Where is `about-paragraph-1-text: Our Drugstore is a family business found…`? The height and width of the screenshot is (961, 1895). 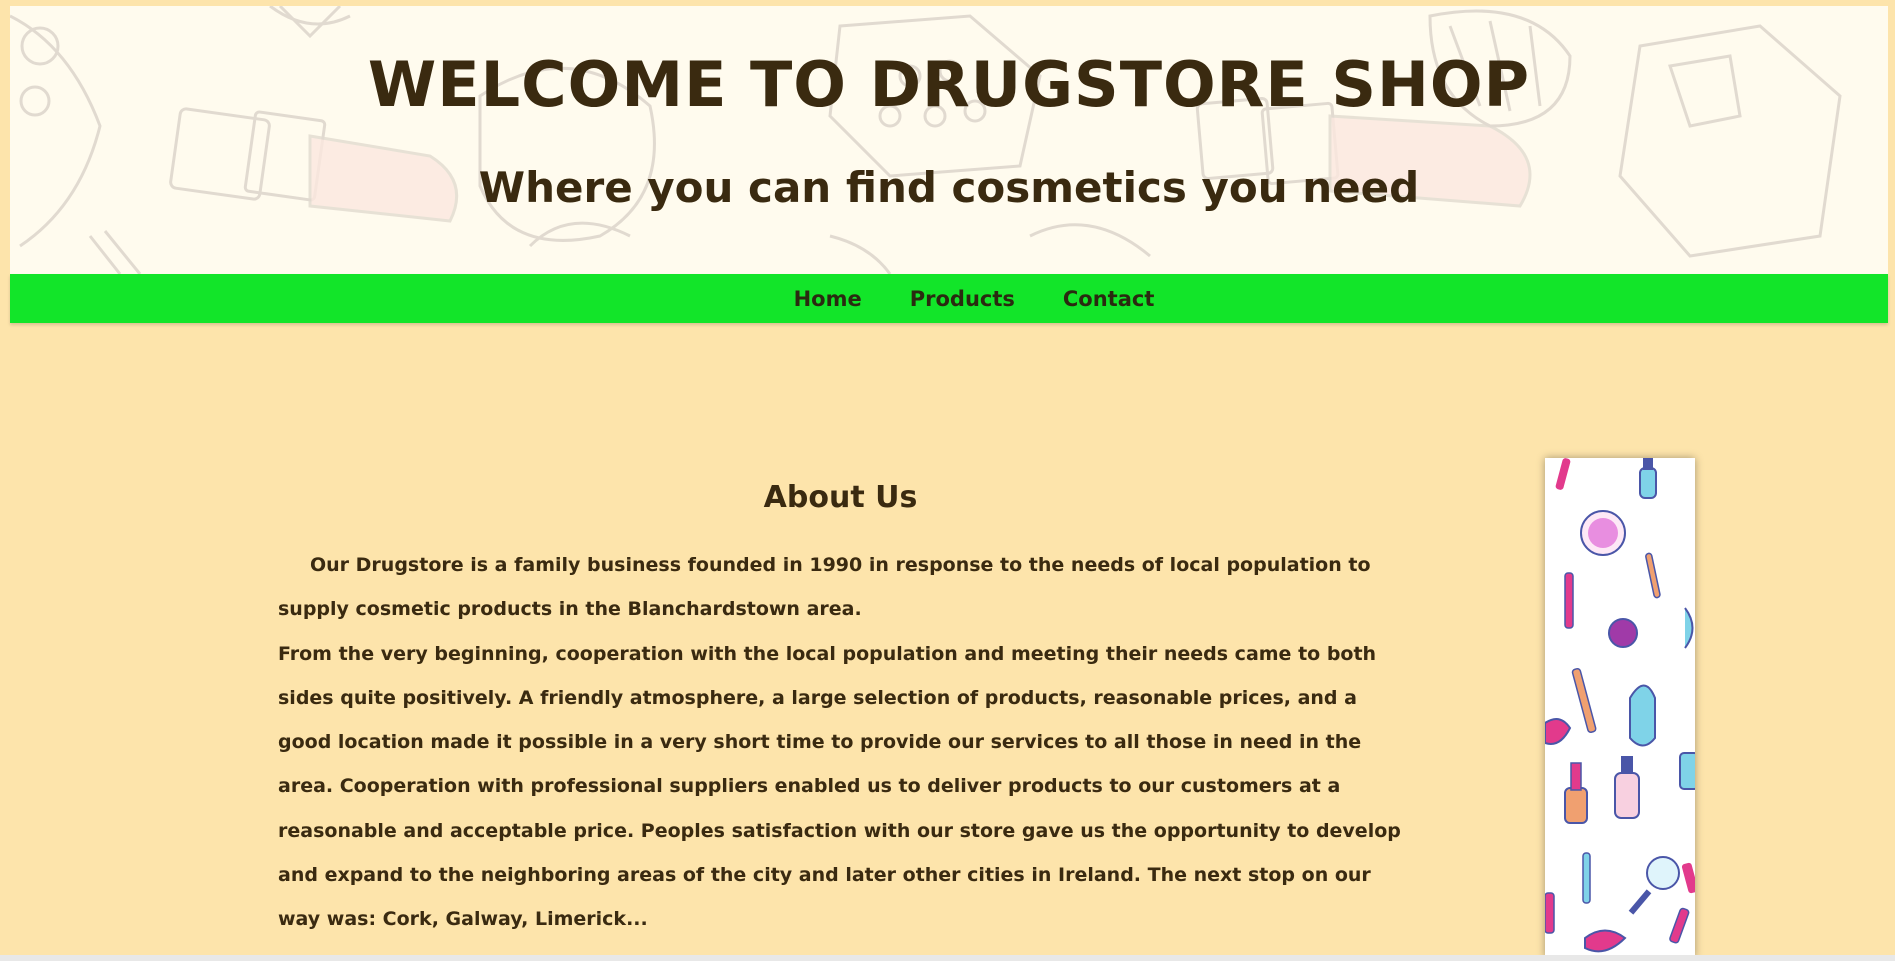
about-paragraph-1-text: Our Drugstore is a family business found… is located at coordinates (824, 587).